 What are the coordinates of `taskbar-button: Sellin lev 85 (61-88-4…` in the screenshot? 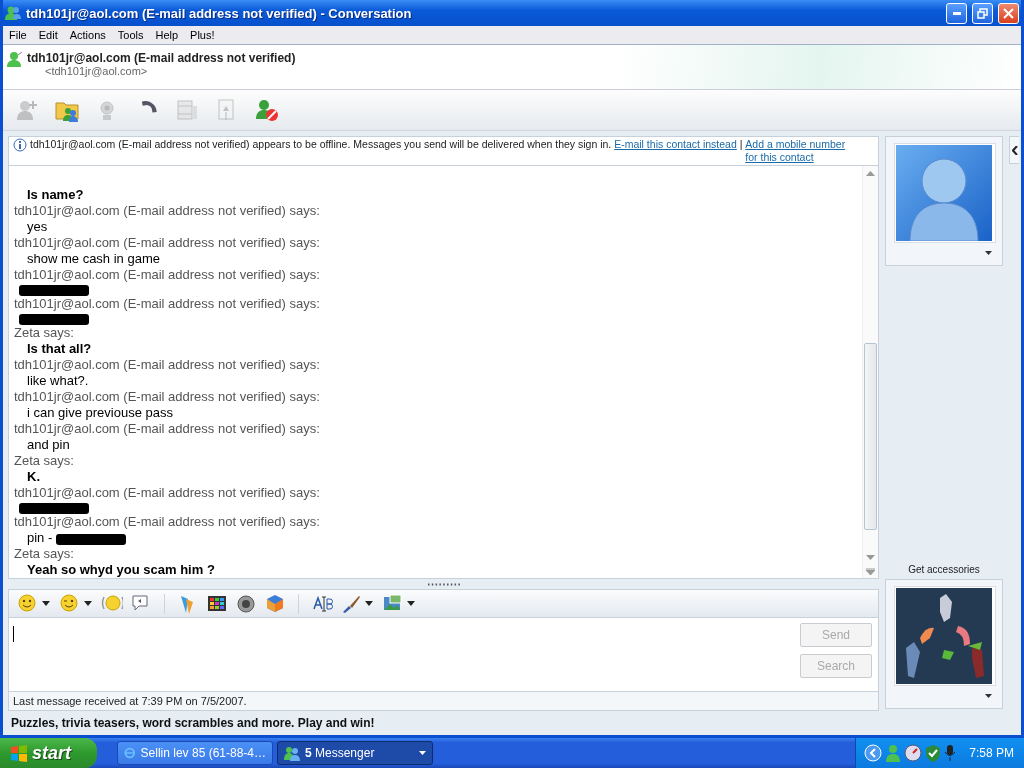 It's located at (195, 753).